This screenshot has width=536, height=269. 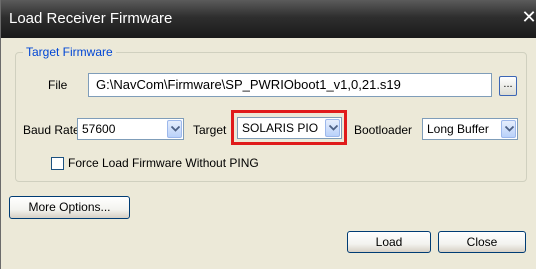 I want to click on target-label: Target, so click(x=210, y=130).